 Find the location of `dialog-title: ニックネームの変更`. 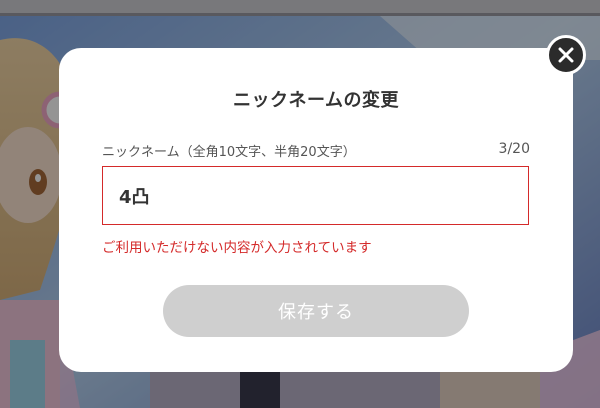

dialog-title: ニックネームの変更 is located at coordinates (316, 100).